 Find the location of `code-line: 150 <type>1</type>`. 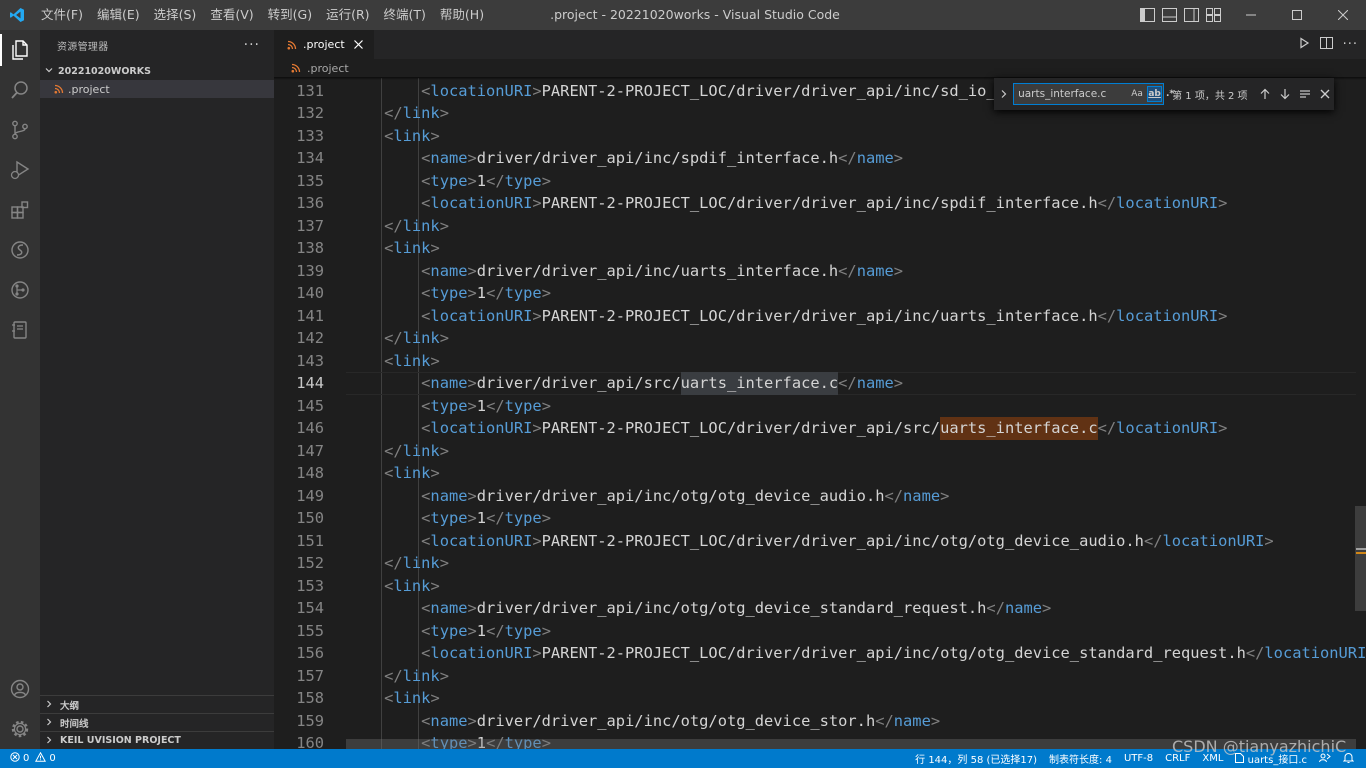

code-line: 150 <type>1</type> is located at coordinates (820, 518).